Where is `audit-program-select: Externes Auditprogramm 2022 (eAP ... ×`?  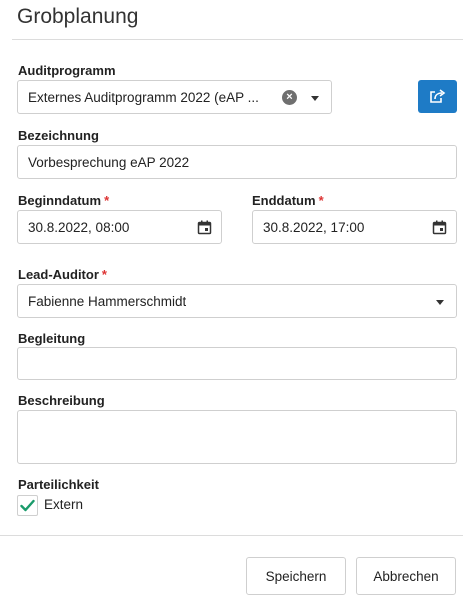
audit-program-select: Externes Auditprogramm 2022 (eAP ... × is located at coordinates (174, 97).